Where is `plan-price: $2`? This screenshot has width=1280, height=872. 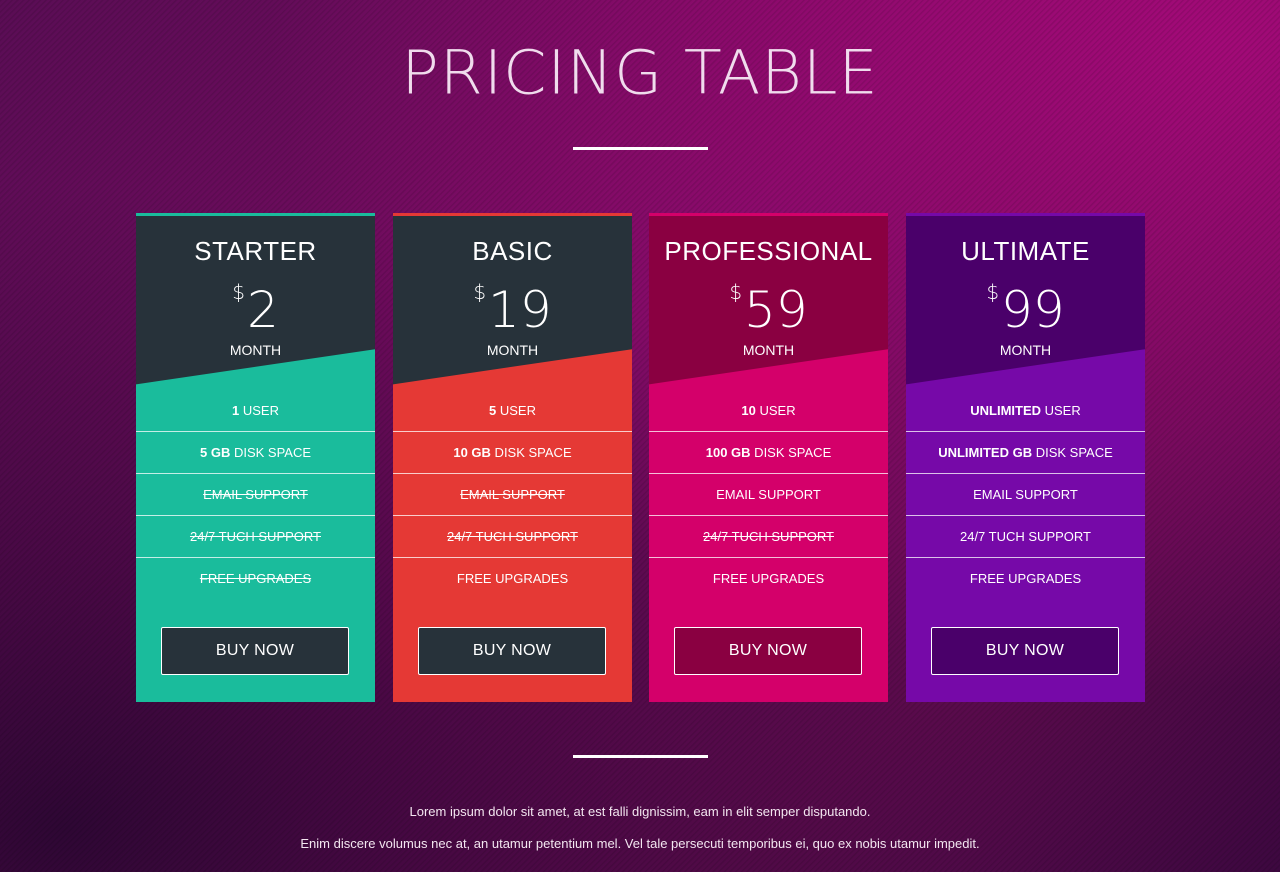 plan-price: $2 is located at coordinates (255, 310).